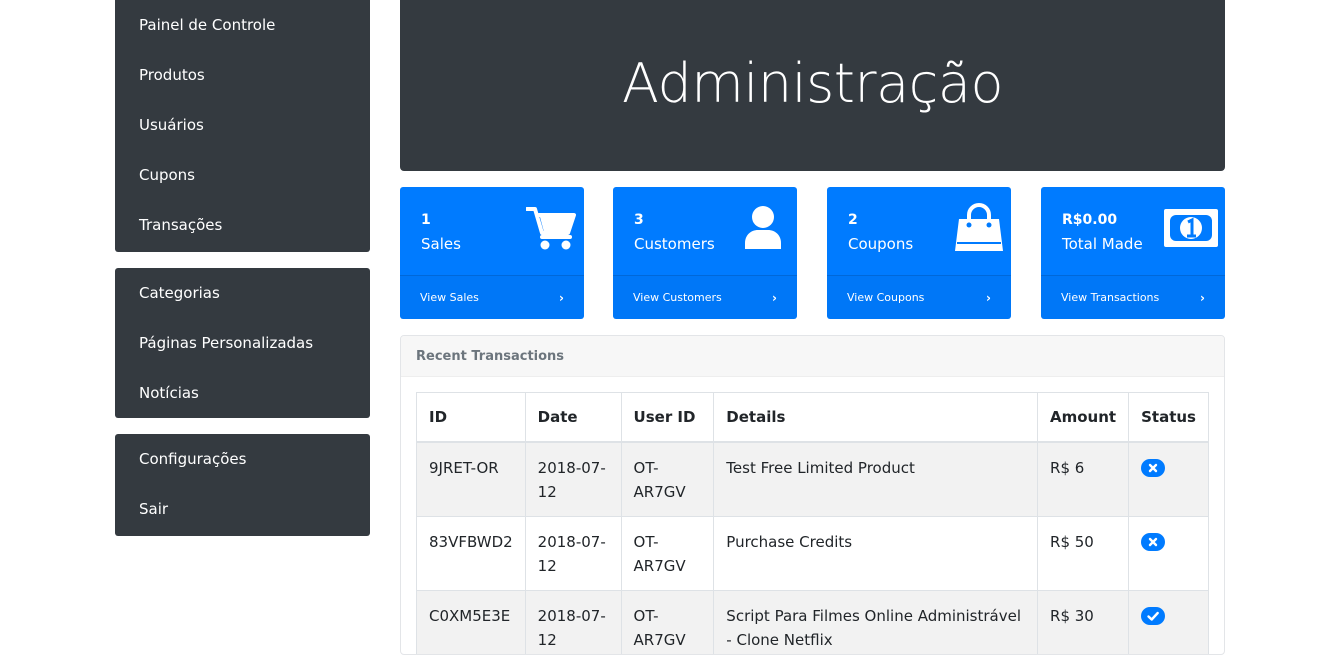 The height and width of the screenshot is (655, 1326). I want to click on sidebar-item-usuarios: Usuários, so click(242, 125).